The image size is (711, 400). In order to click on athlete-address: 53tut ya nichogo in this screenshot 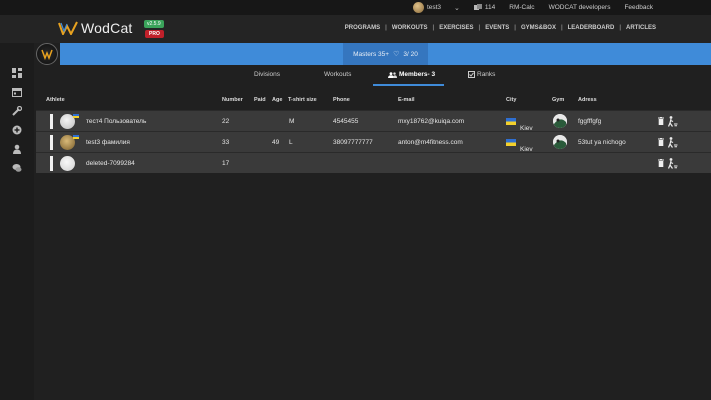, I will do `click(602, 142)`.